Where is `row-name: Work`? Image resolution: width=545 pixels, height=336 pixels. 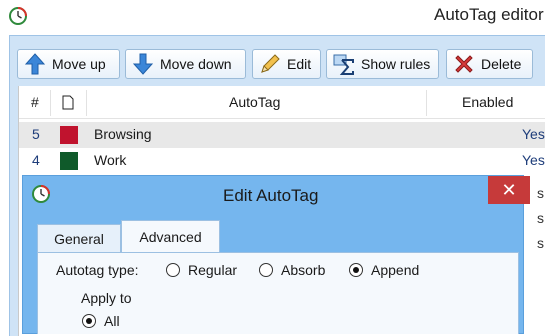 row-name: Work is located at coordinates (110, 160).